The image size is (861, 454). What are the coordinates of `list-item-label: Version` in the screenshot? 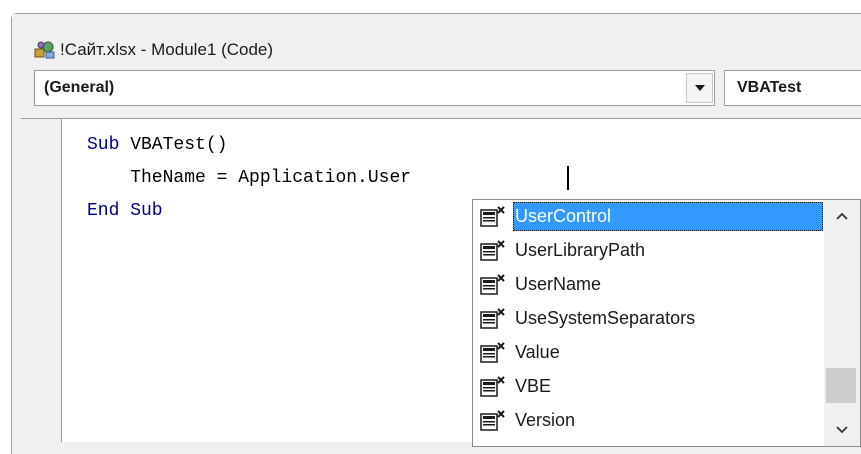 It's located at (545, 420).